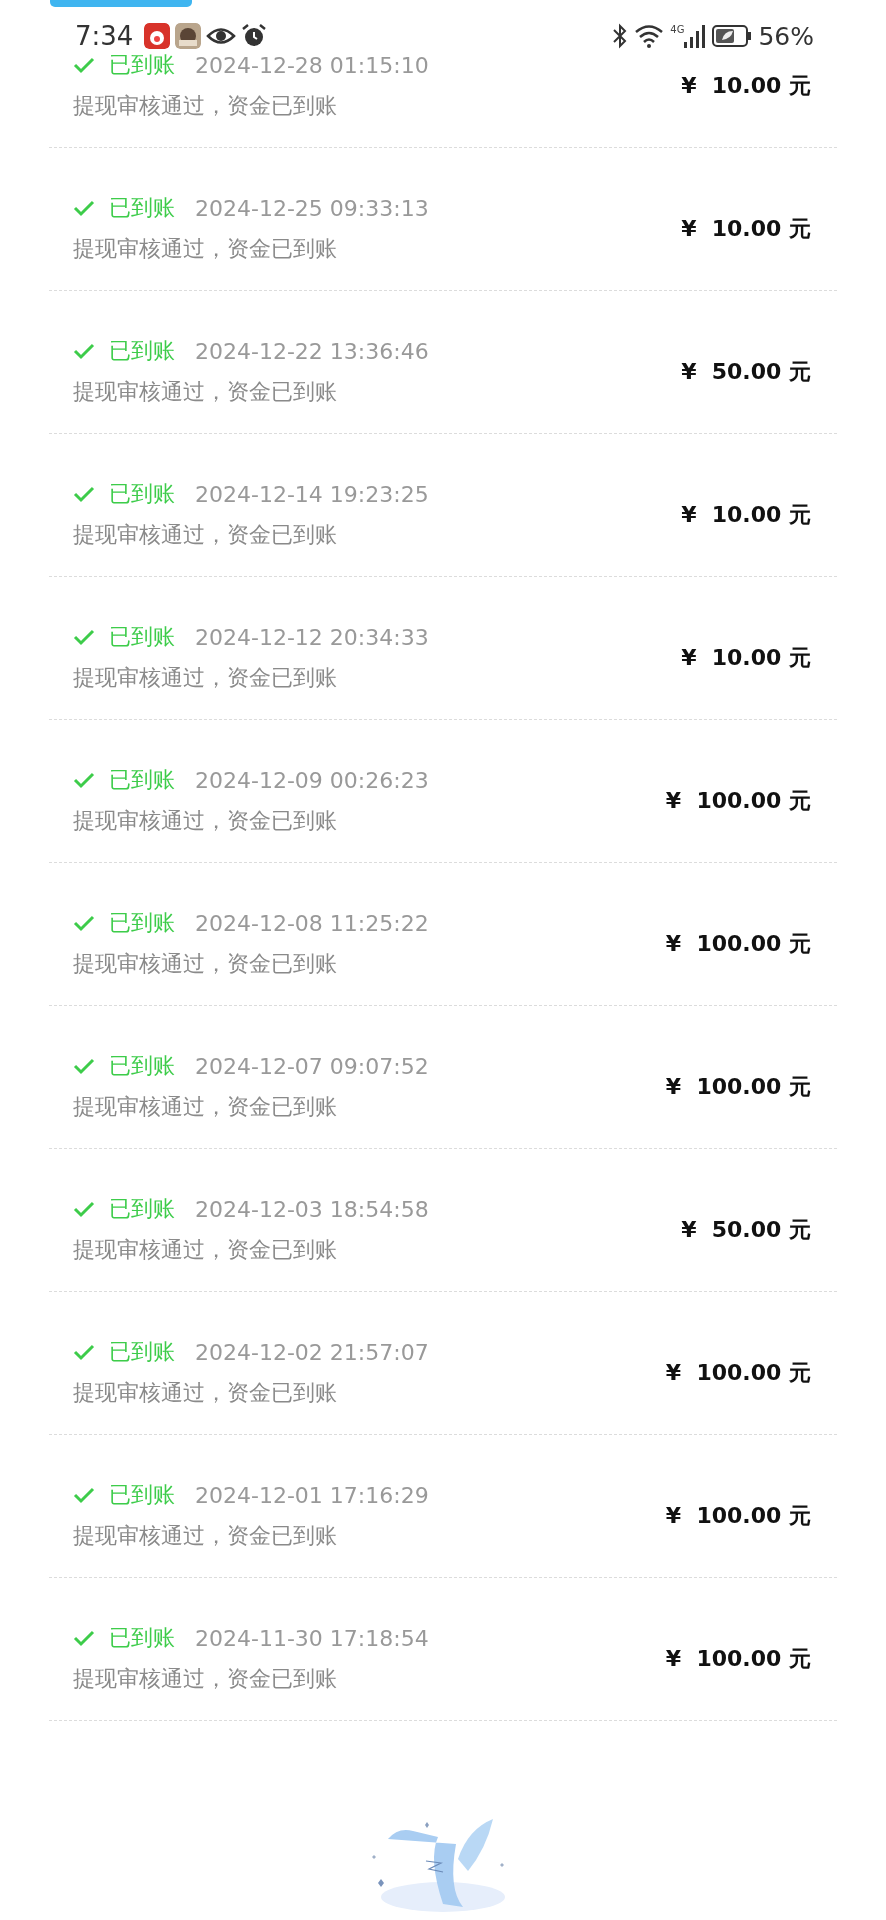 The height and width of the screenshot is (1920, 886). What do you see at coordinates (104, 36) in the screenshot?
I see `clock-time: 7:34` at bounding box center [104, 36].